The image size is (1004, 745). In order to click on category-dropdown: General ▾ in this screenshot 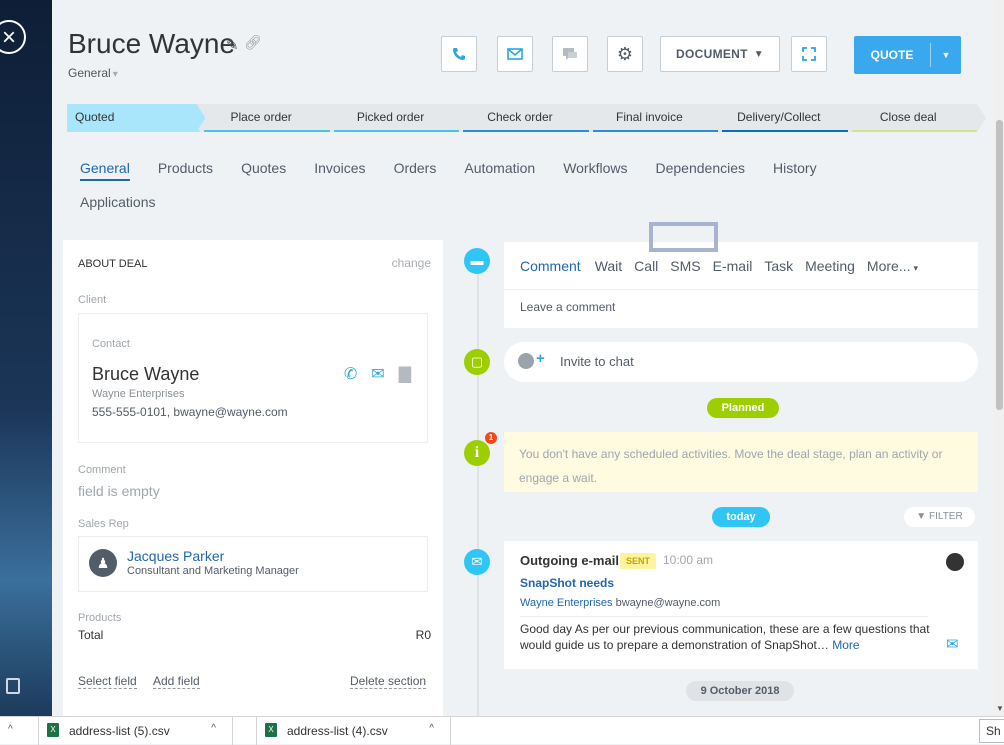, I will do `click(93, 73)`.